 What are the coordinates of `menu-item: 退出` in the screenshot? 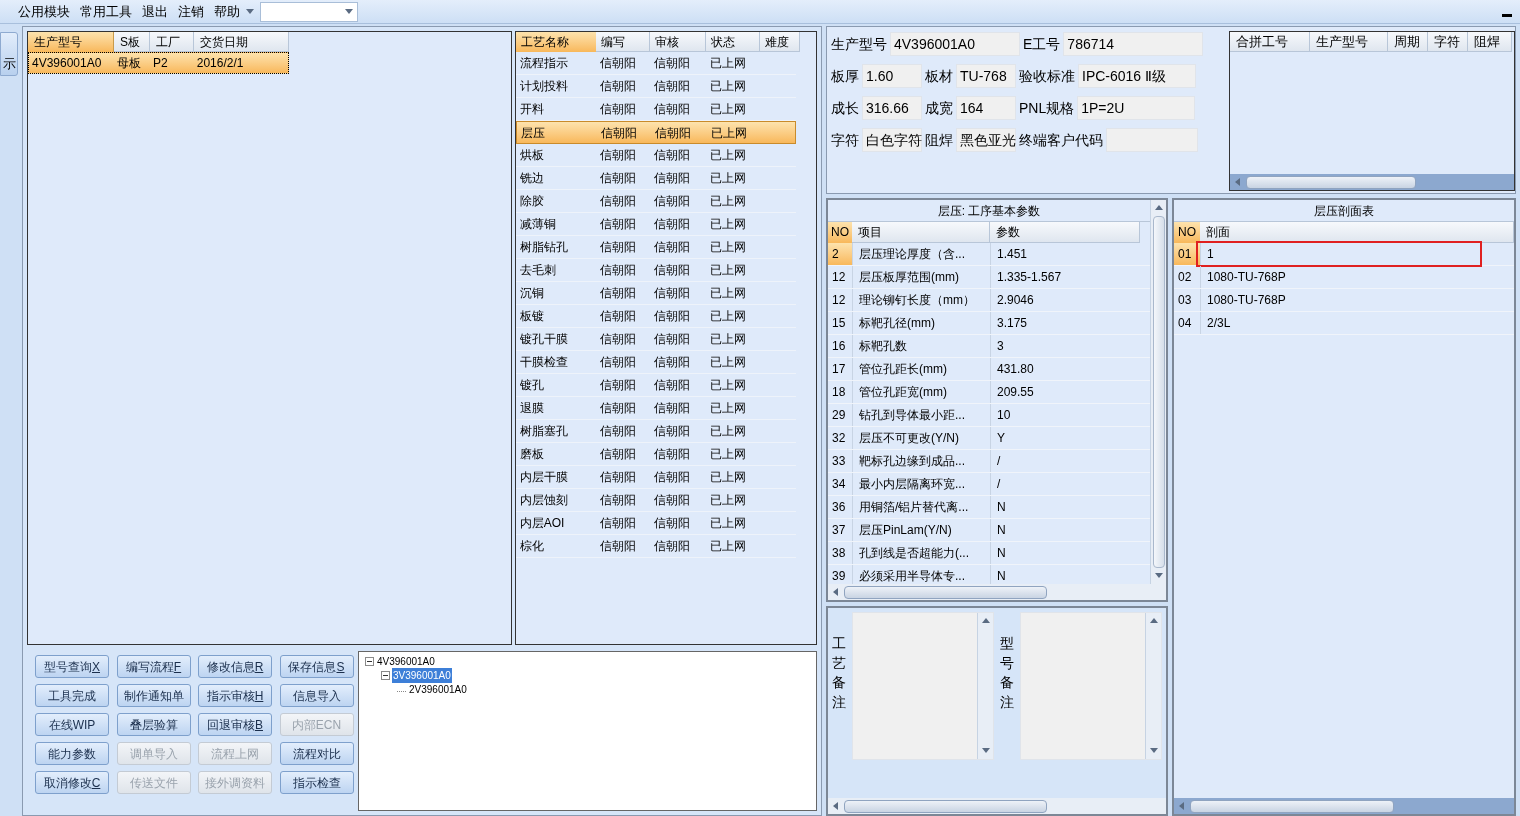 It's located at (155, 11).